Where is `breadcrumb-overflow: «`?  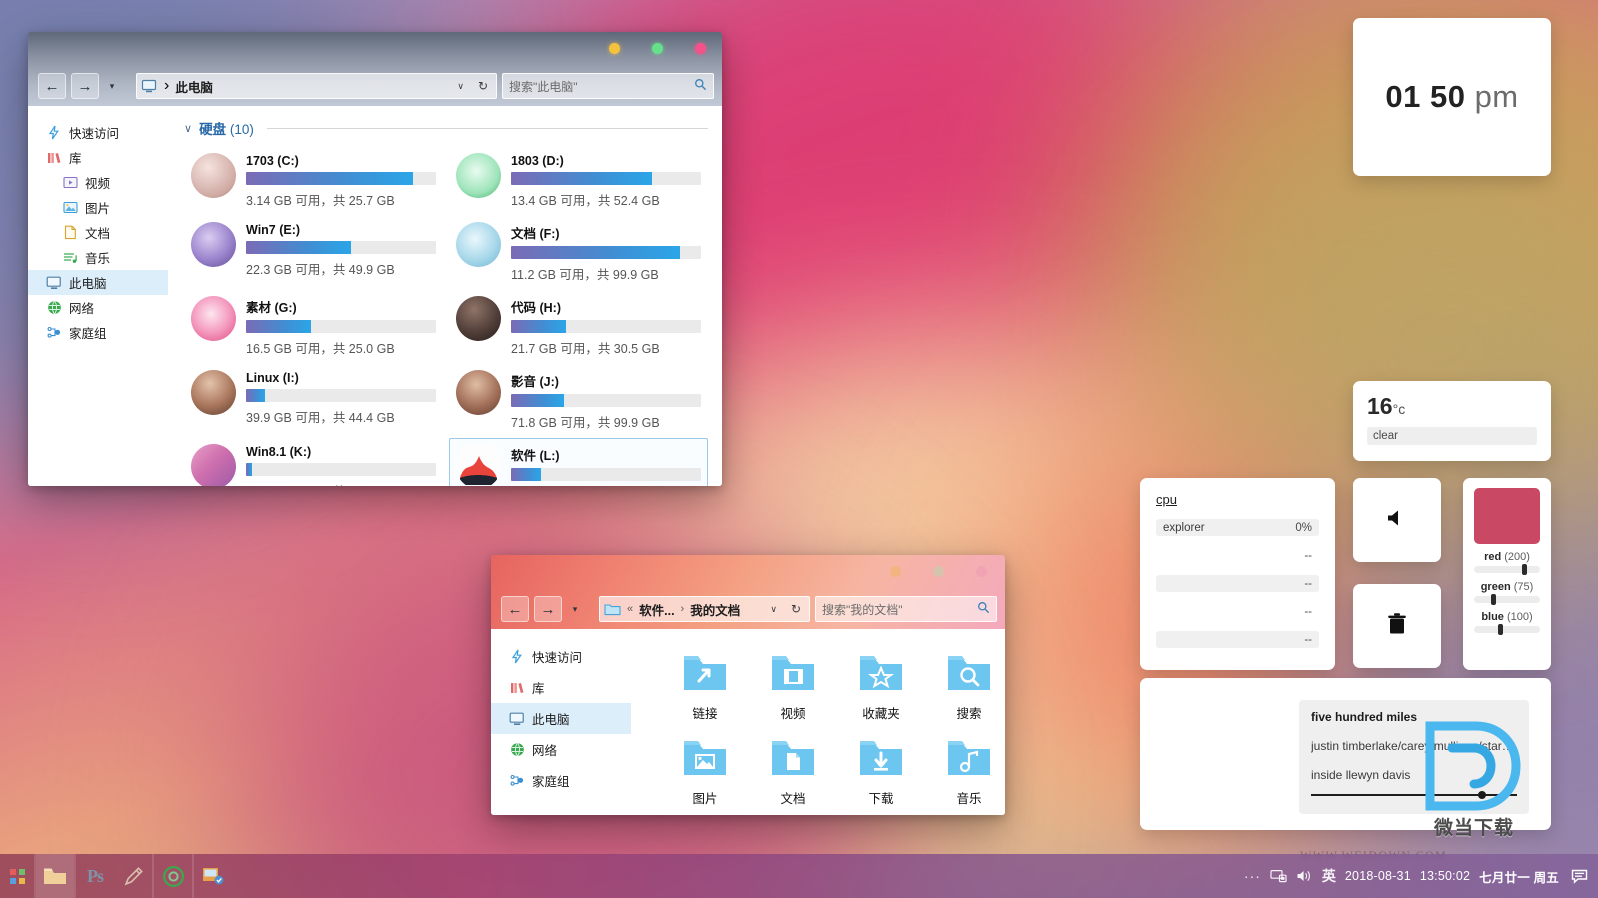 breadcrumb-overflow: « is located at coordinates (630, 609).